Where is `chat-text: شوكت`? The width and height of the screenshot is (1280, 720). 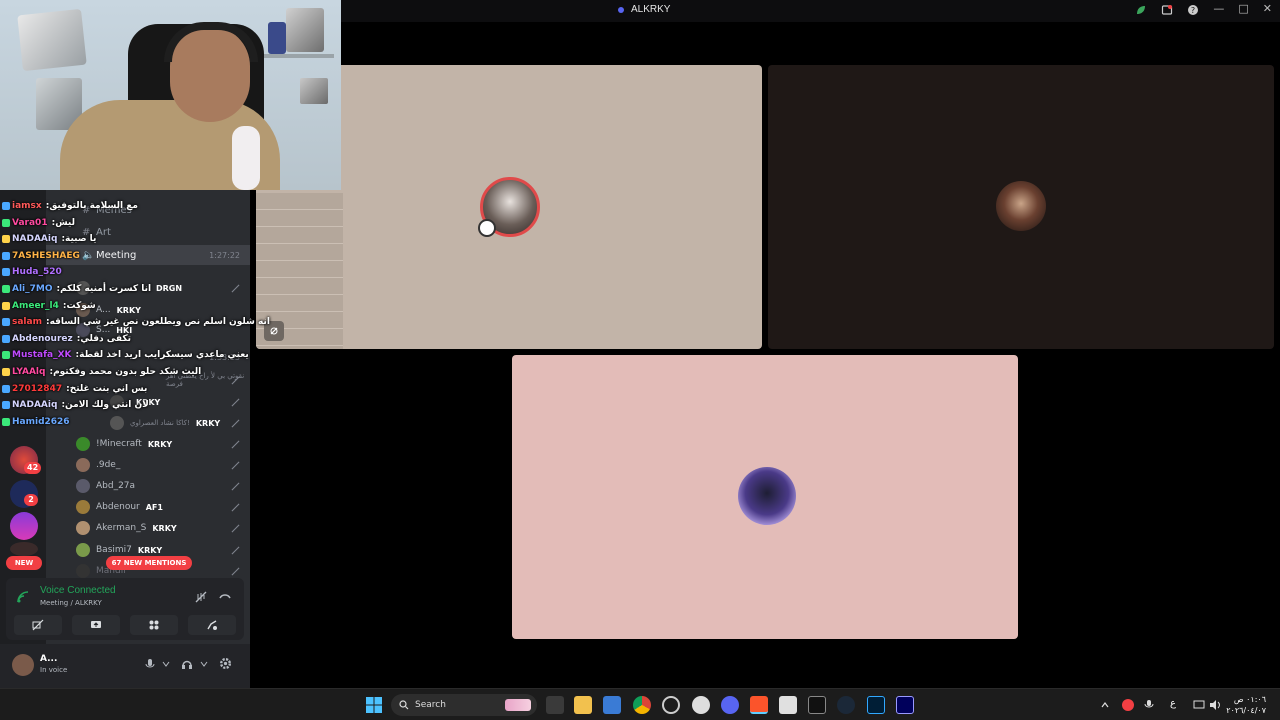 chat-text: شوكت is located at coordinates (81, 305).